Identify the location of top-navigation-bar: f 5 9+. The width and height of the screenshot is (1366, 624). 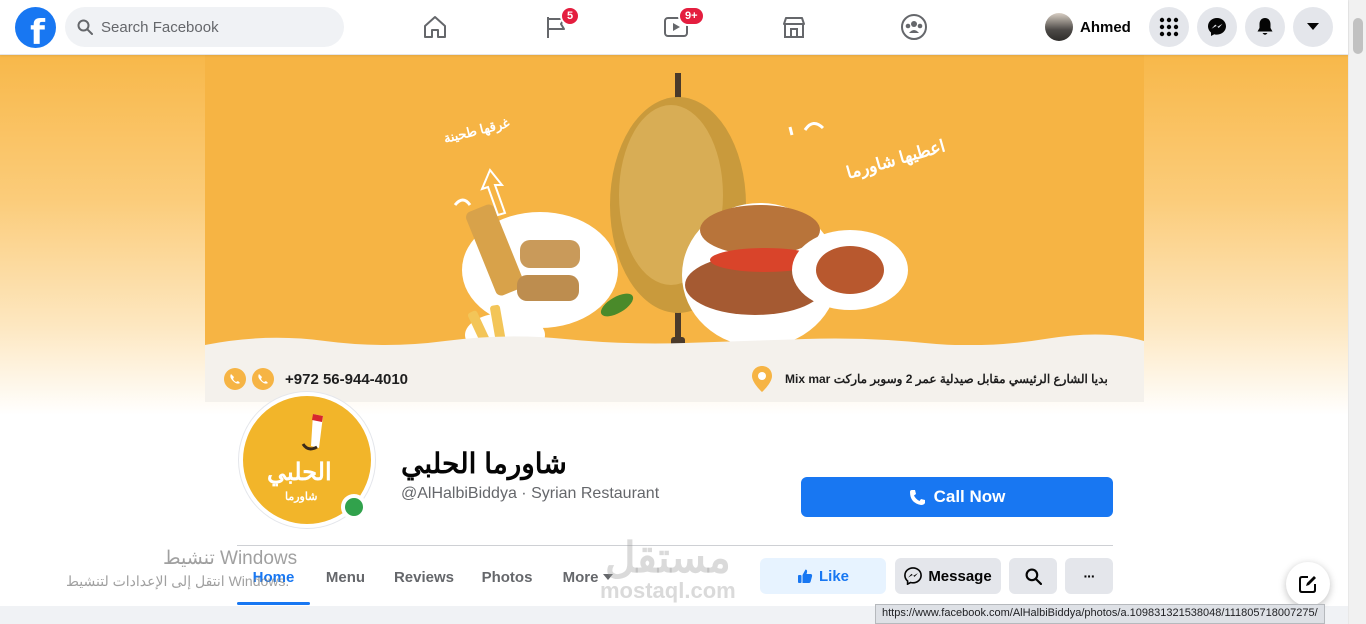
(674, 27).